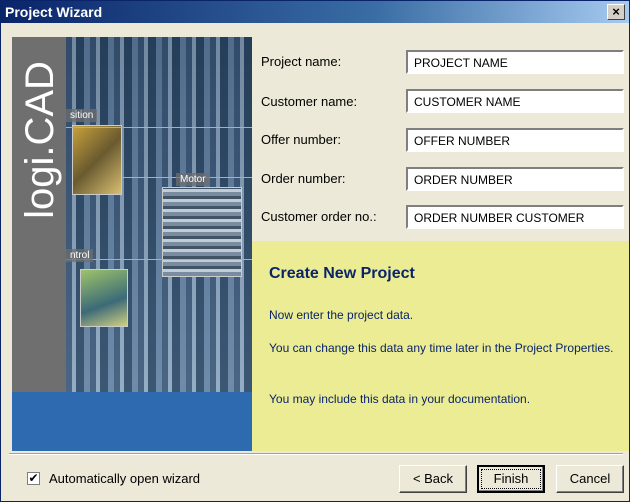 The image size is (630, 502). What do you see at coordinates (515, 62) in the screenshot?
I see `project-name-input: PROJECT NAME` at bounding box center [515, 62].